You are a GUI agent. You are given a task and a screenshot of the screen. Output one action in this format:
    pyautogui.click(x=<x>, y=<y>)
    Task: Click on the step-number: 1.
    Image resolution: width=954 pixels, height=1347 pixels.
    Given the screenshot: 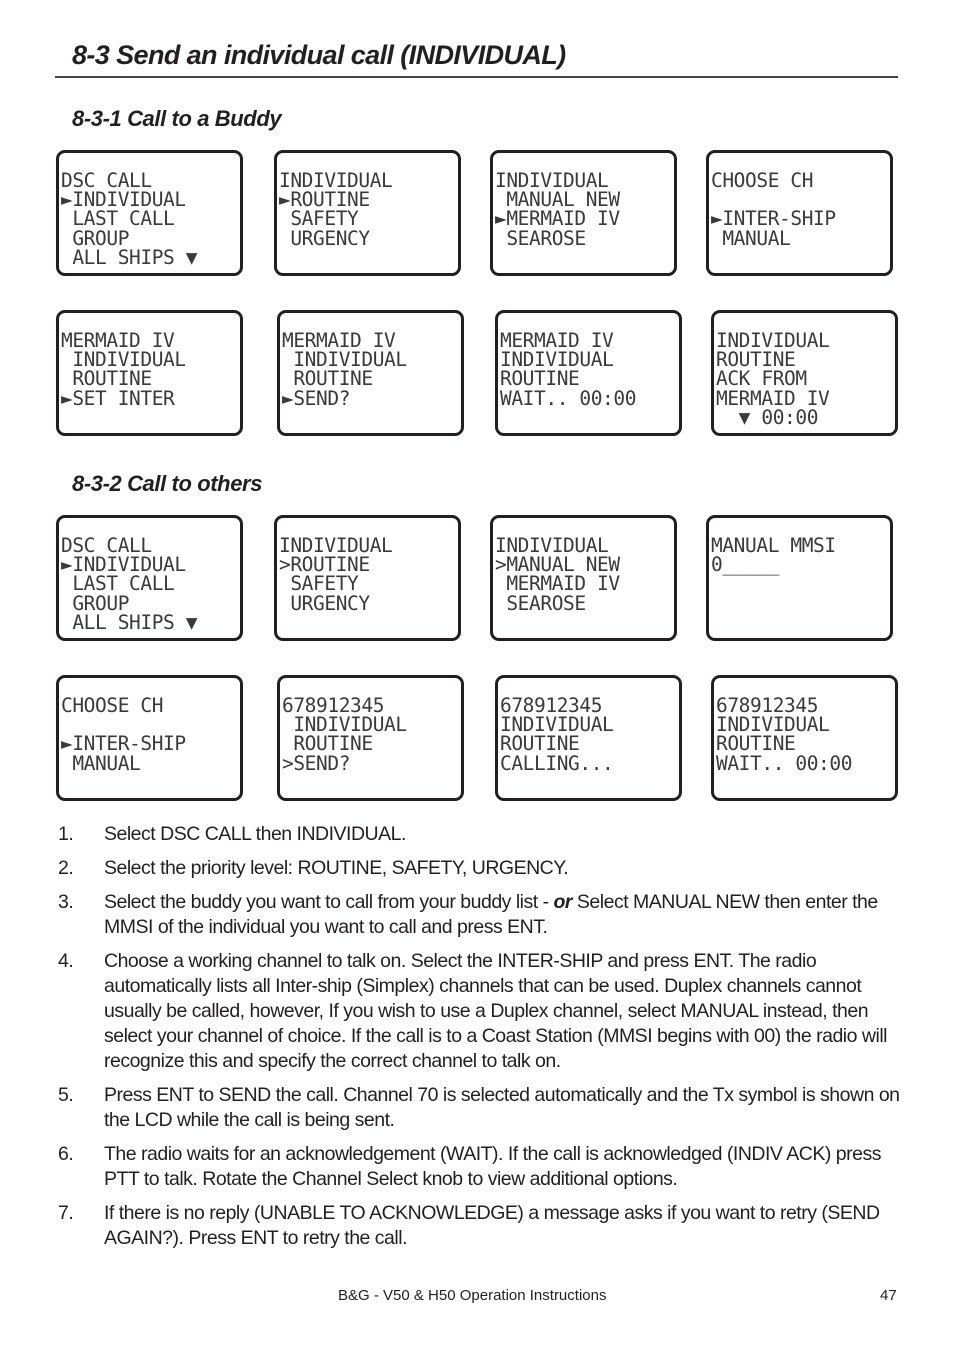 What is the action you would take?
    pyautogui.click(x=66, y=834)
    